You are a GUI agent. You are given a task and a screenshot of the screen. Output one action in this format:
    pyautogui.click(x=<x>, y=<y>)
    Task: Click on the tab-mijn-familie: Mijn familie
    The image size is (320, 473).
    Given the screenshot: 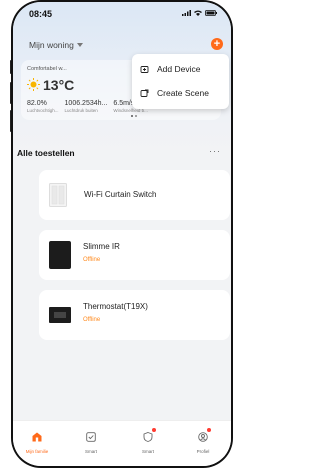 What is the action you would take?
    pyautogui.click(x=37, y=441)
    